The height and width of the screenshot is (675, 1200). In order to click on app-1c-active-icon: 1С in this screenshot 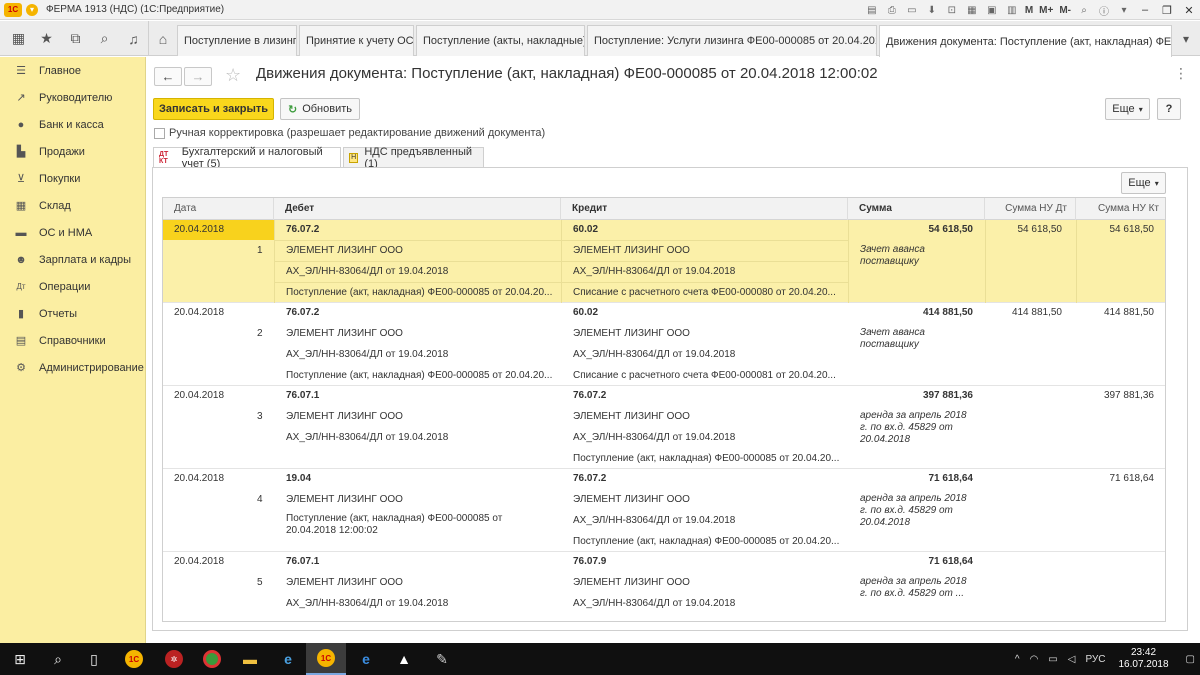, I will do `click(326, 659)`.